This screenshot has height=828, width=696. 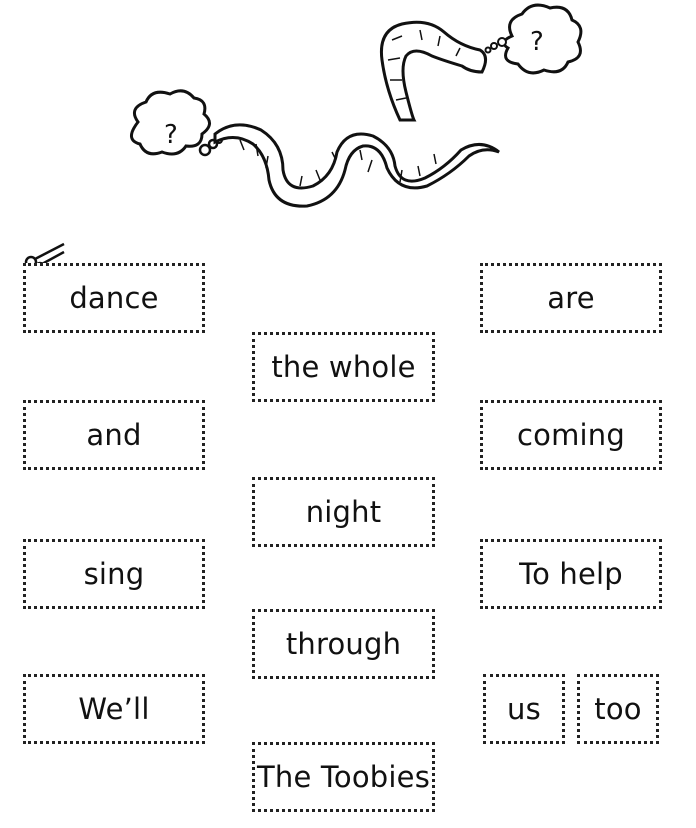 What do you see at coordinates (114, 298) in the screenshot?
I see `word-card-dance: dance` at bounding box center [114, 298].